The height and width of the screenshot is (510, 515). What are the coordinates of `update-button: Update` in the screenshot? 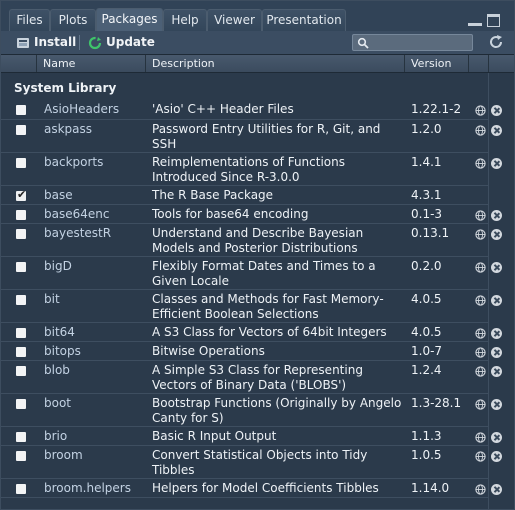 It's located at (121, 42).